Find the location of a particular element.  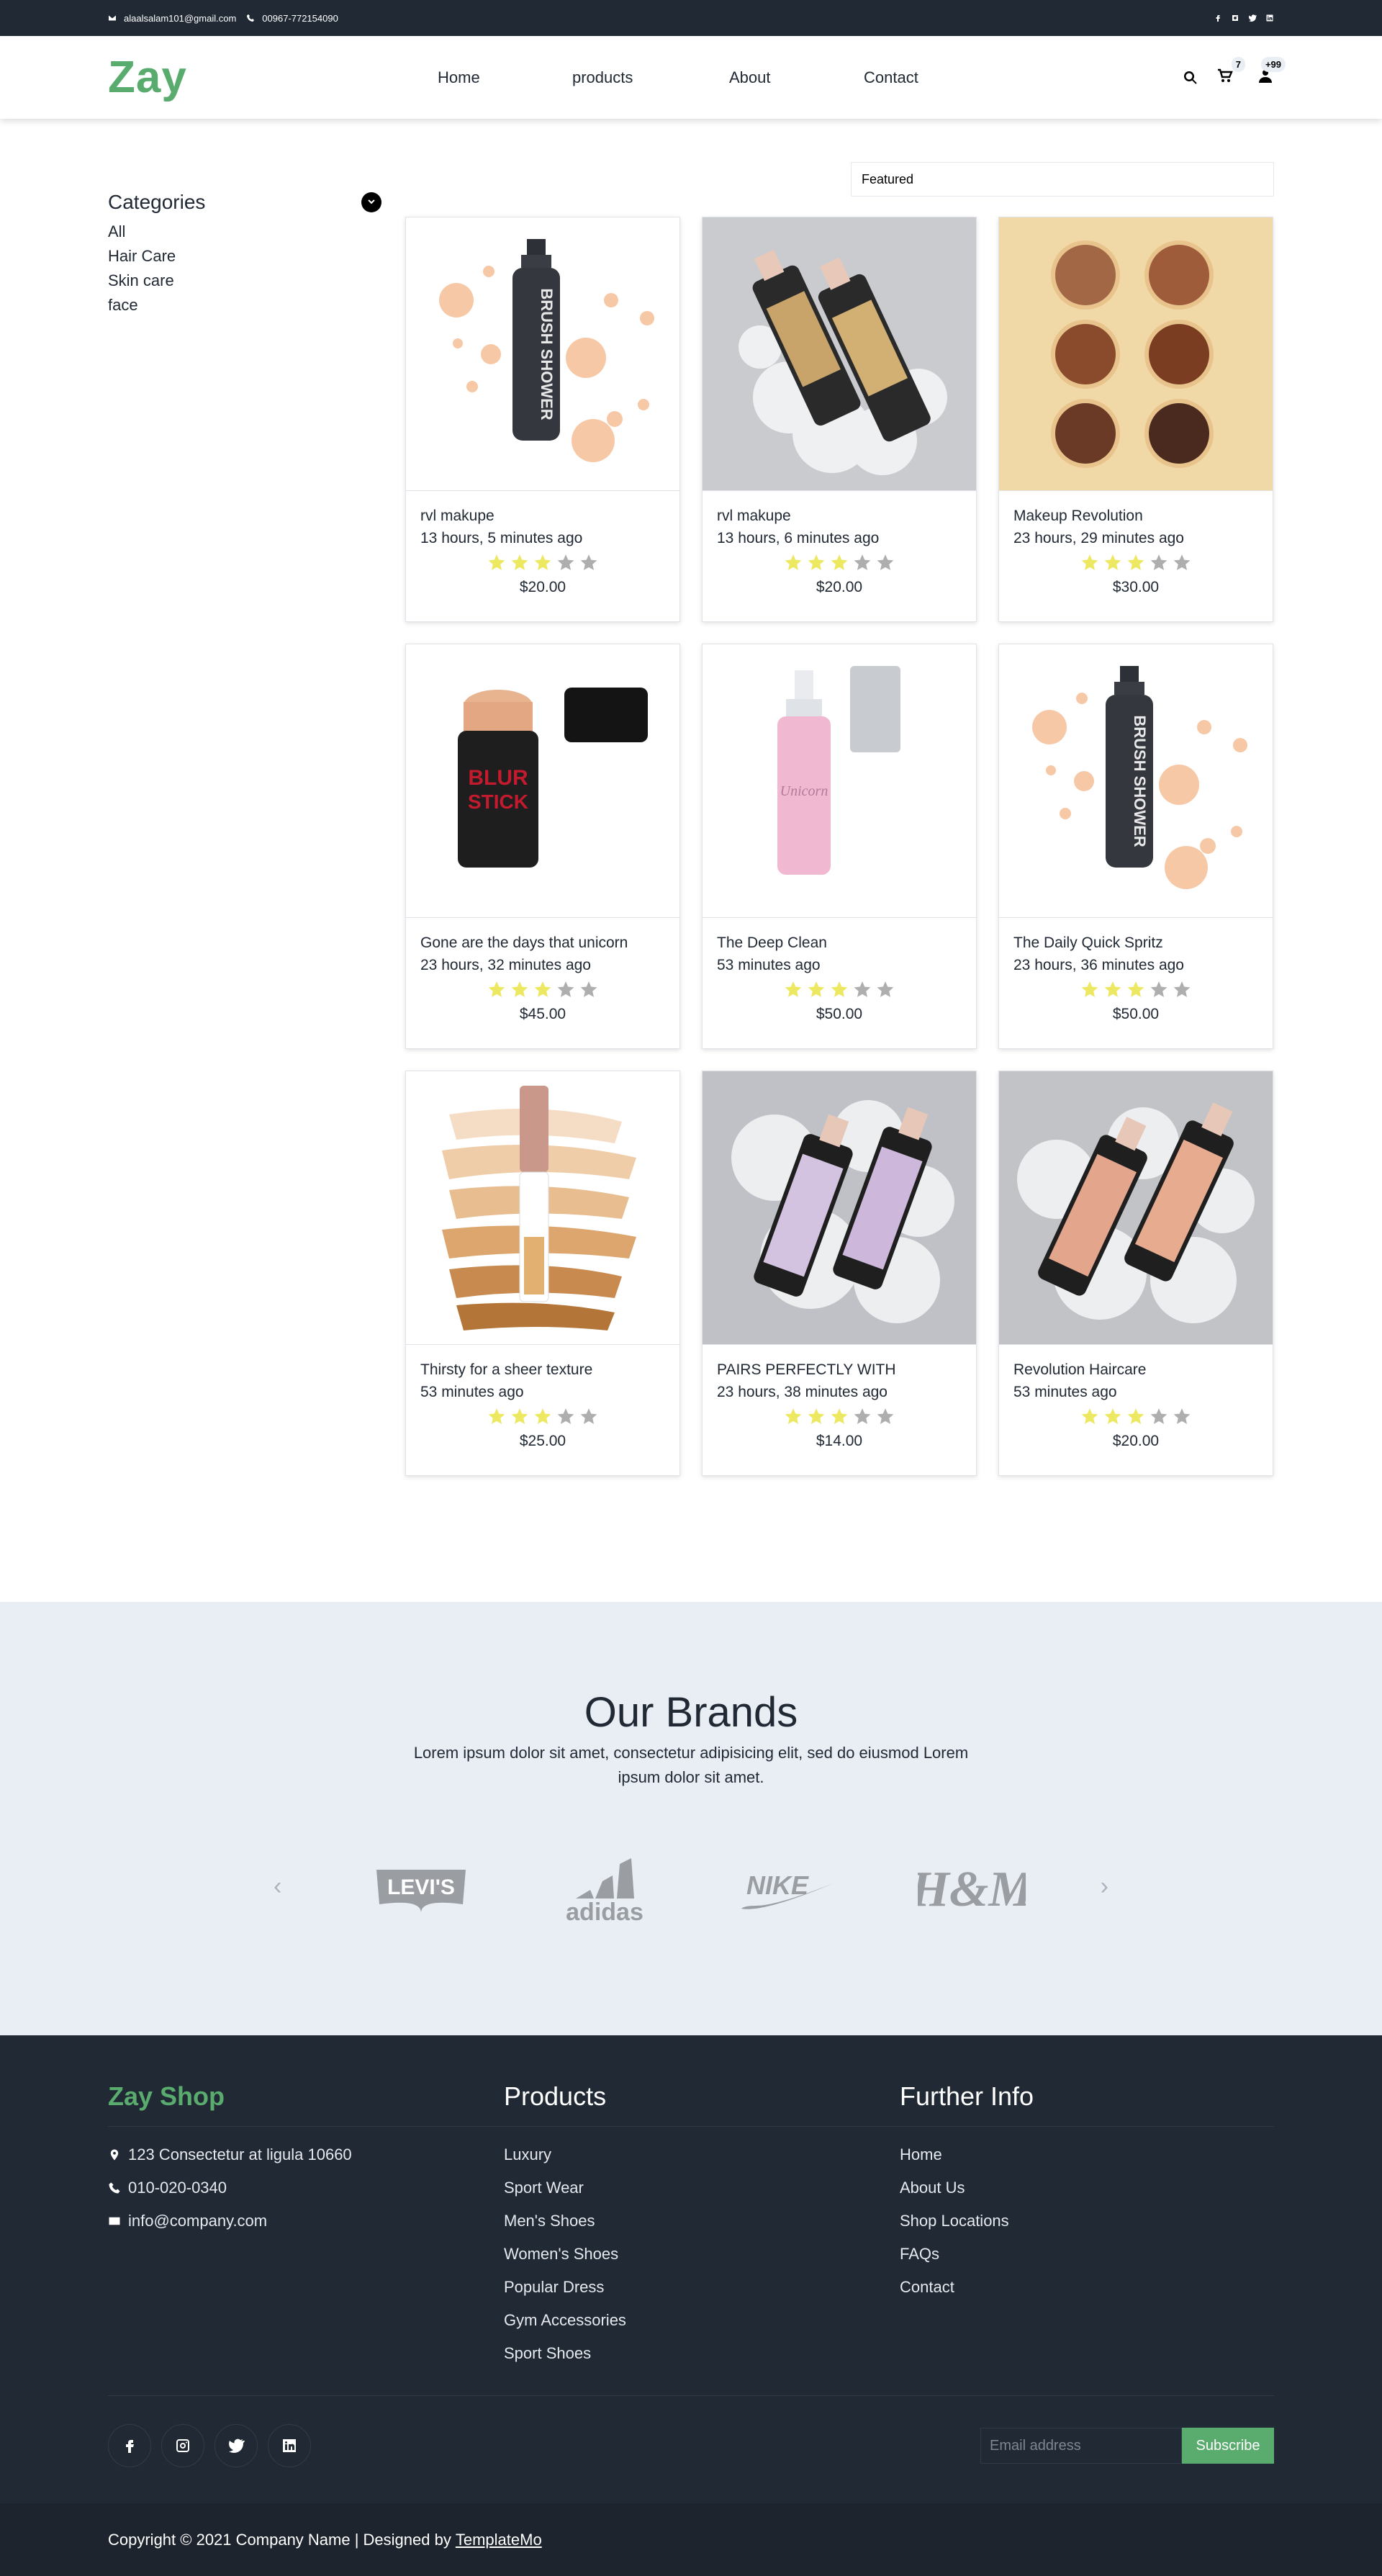

nav-about: About is located at coordinates (797, 77).